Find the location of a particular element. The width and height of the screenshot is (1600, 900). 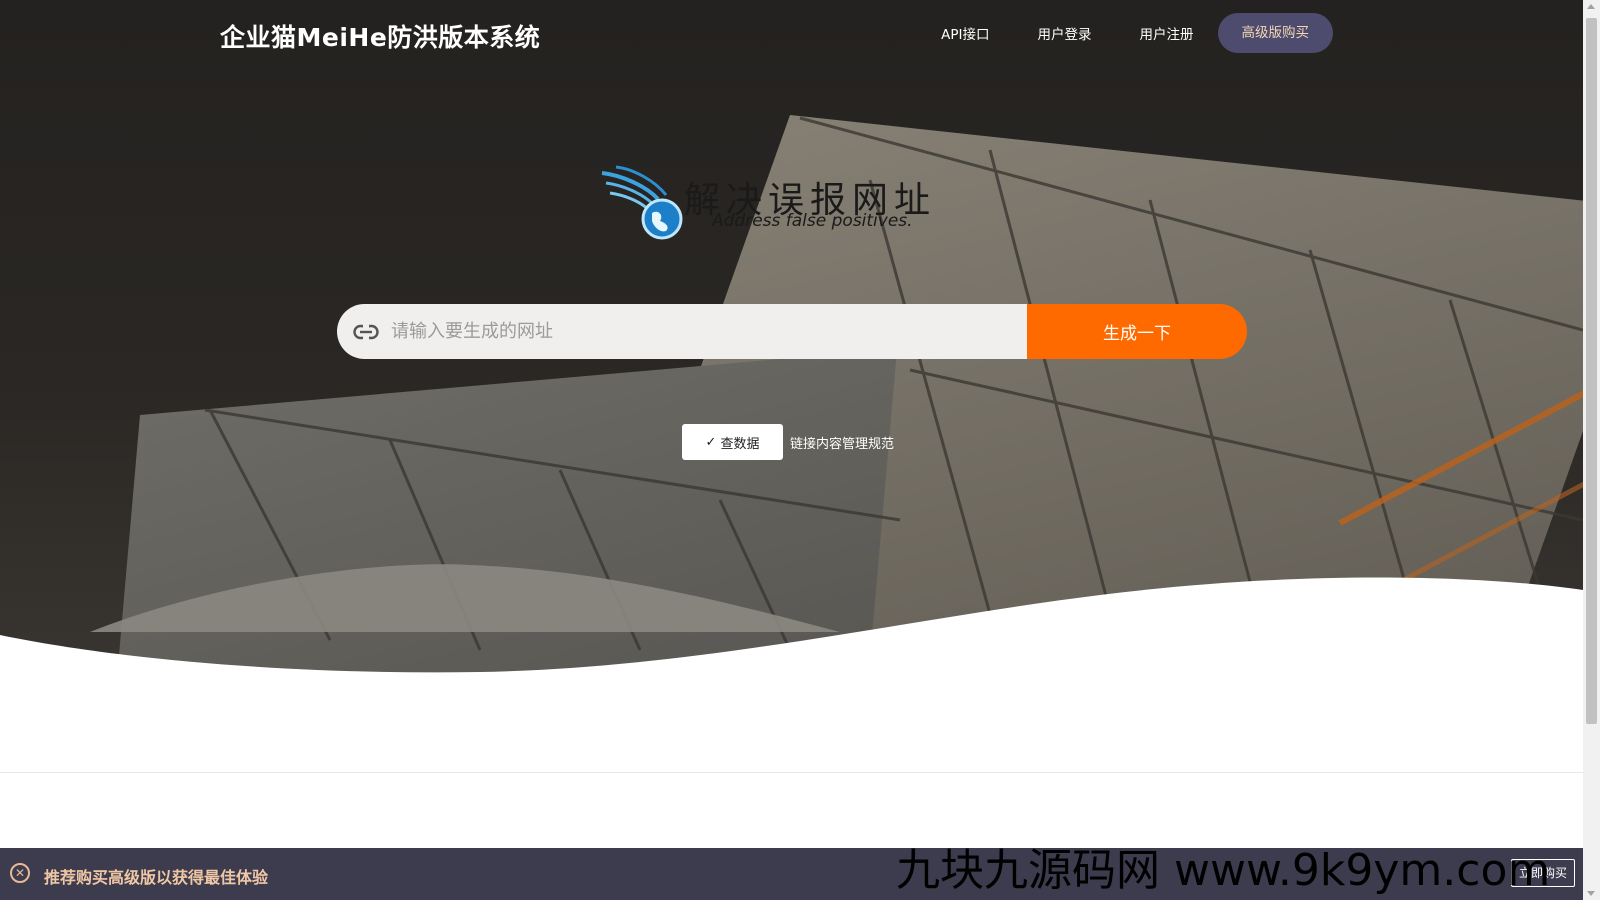

nav-api: API接口 is located at coordinates (965, 33).